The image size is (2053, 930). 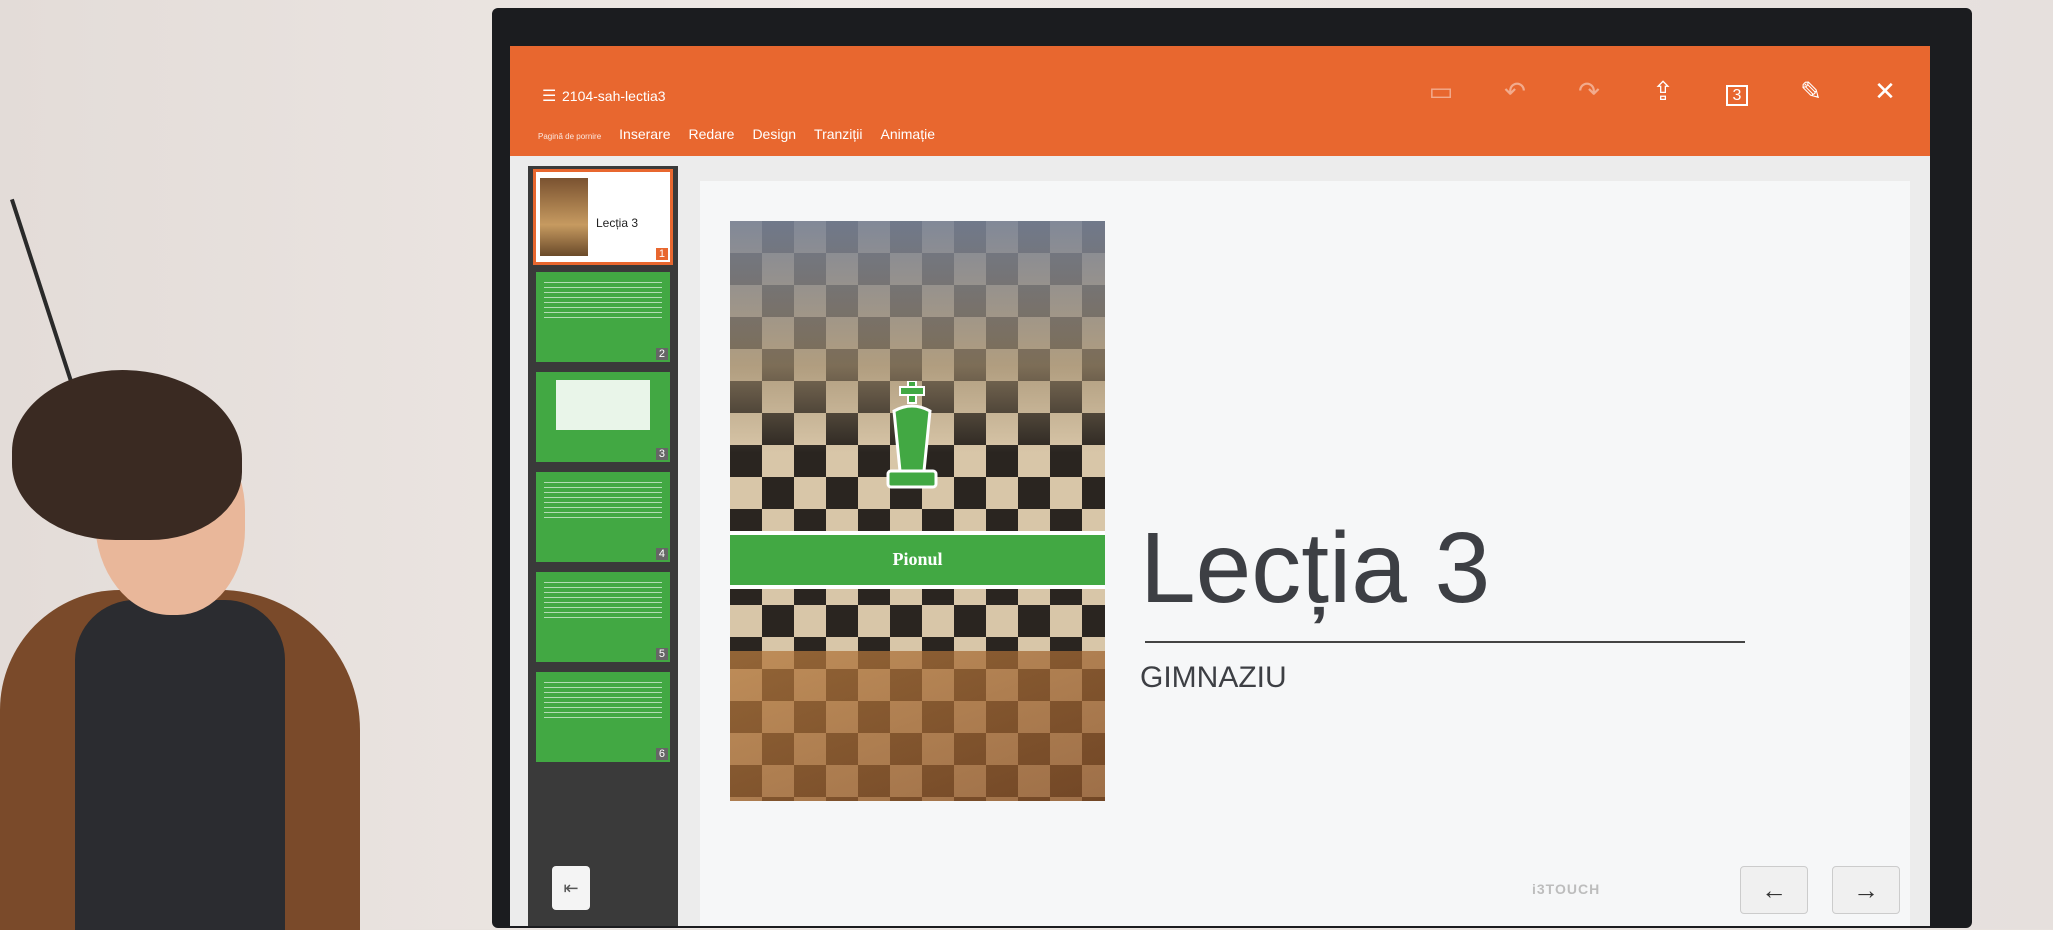 I want to click on student-hair, so click(x=127, y=455).